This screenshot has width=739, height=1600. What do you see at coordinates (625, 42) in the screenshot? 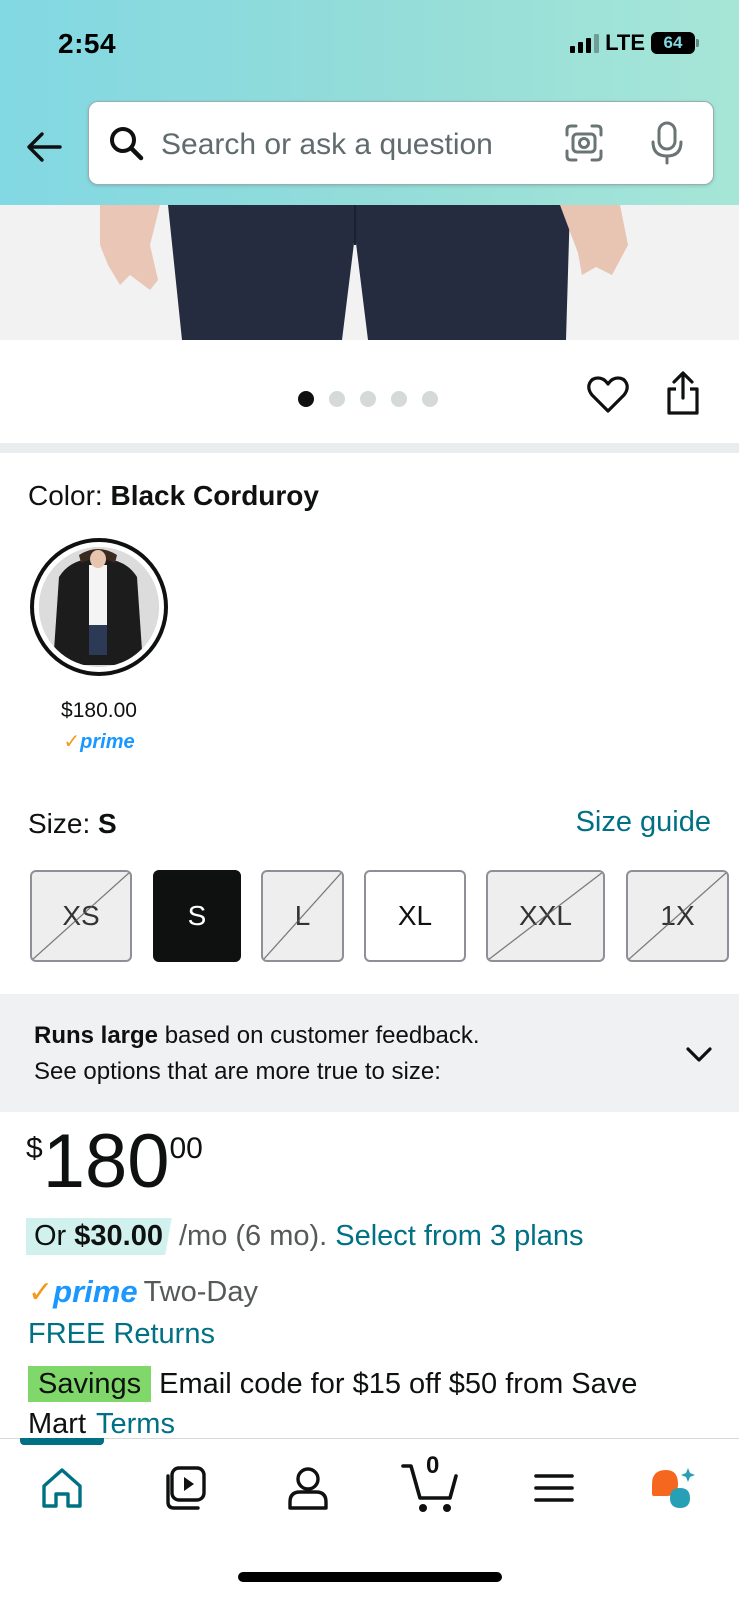
I see `network-type: LTE` at bounding box center [625, 42].